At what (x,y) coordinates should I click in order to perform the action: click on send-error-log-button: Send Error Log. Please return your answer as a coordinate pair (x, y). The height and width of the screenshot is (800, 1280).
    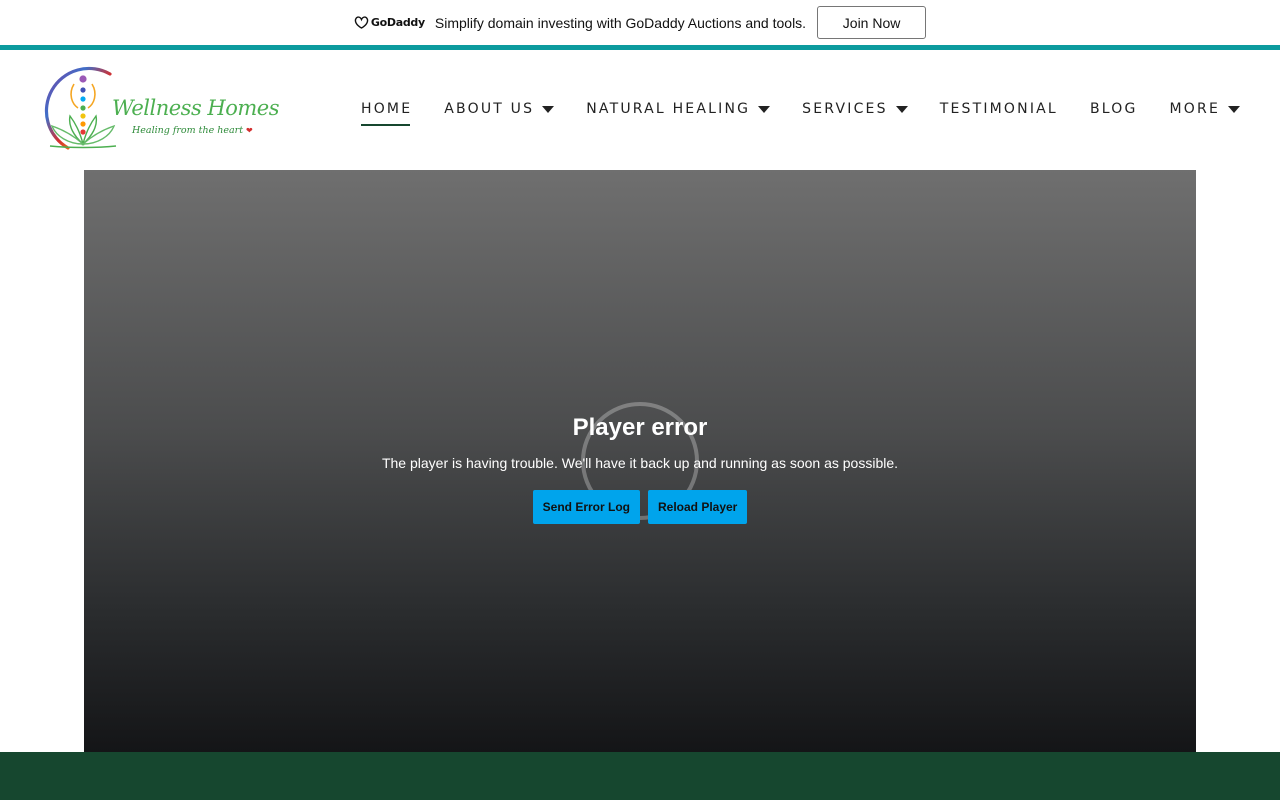
    Looking at the image, I should click on (586, 507).